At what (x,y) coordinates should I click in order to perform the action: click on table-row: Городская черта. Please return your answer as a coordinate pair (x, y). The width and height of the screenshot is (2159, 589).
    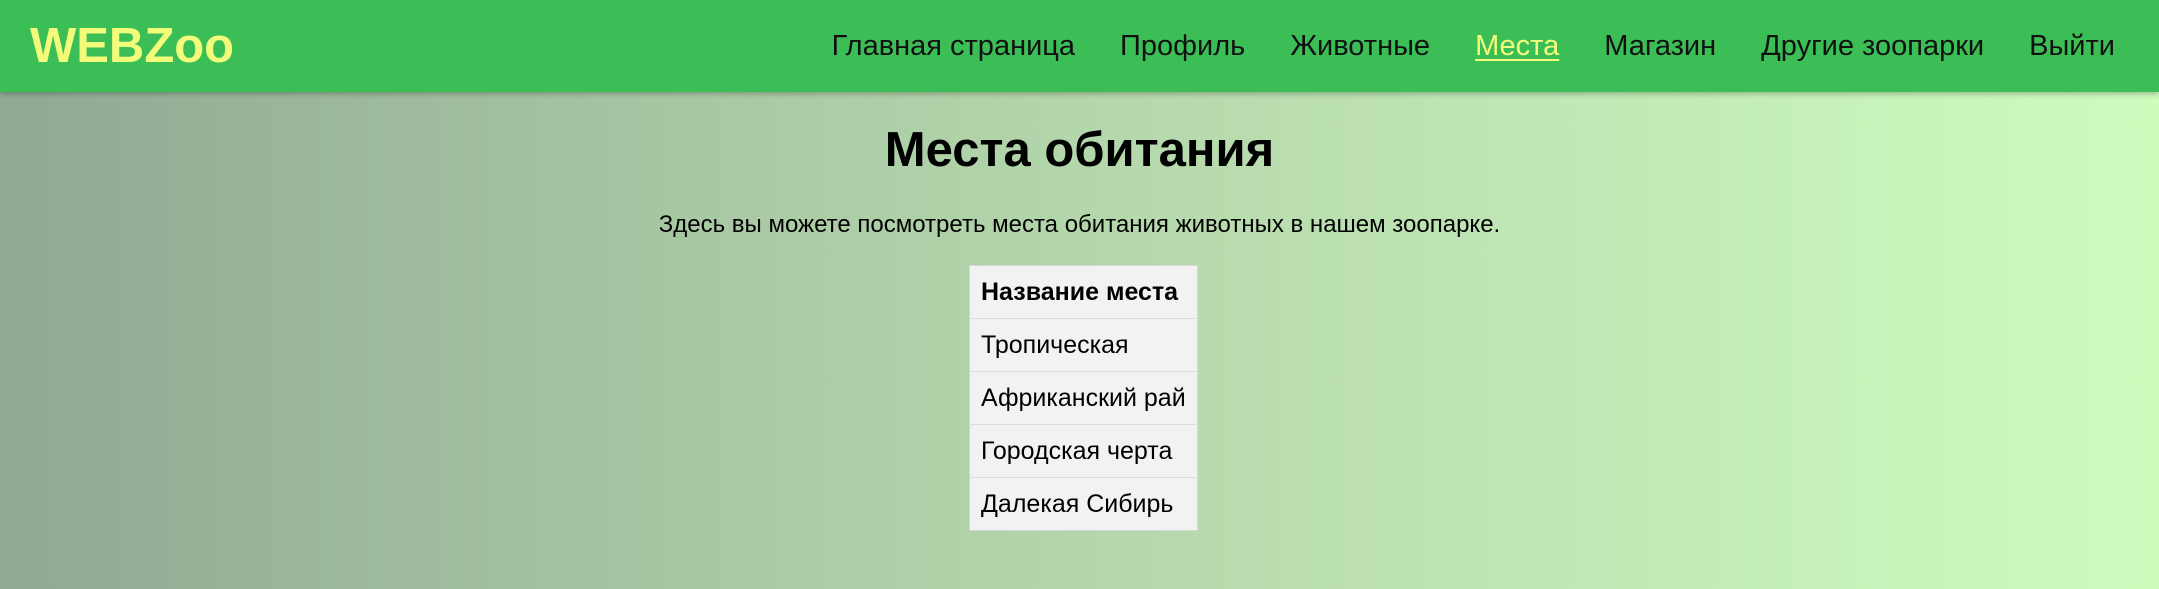
    Looking at the image, I should click on (1083, 451).